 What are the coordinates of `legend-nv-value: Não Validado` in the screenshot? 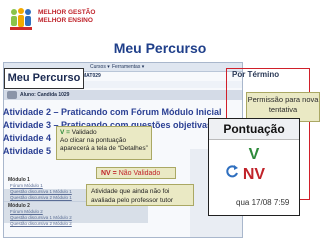 It's located at (139, 173).